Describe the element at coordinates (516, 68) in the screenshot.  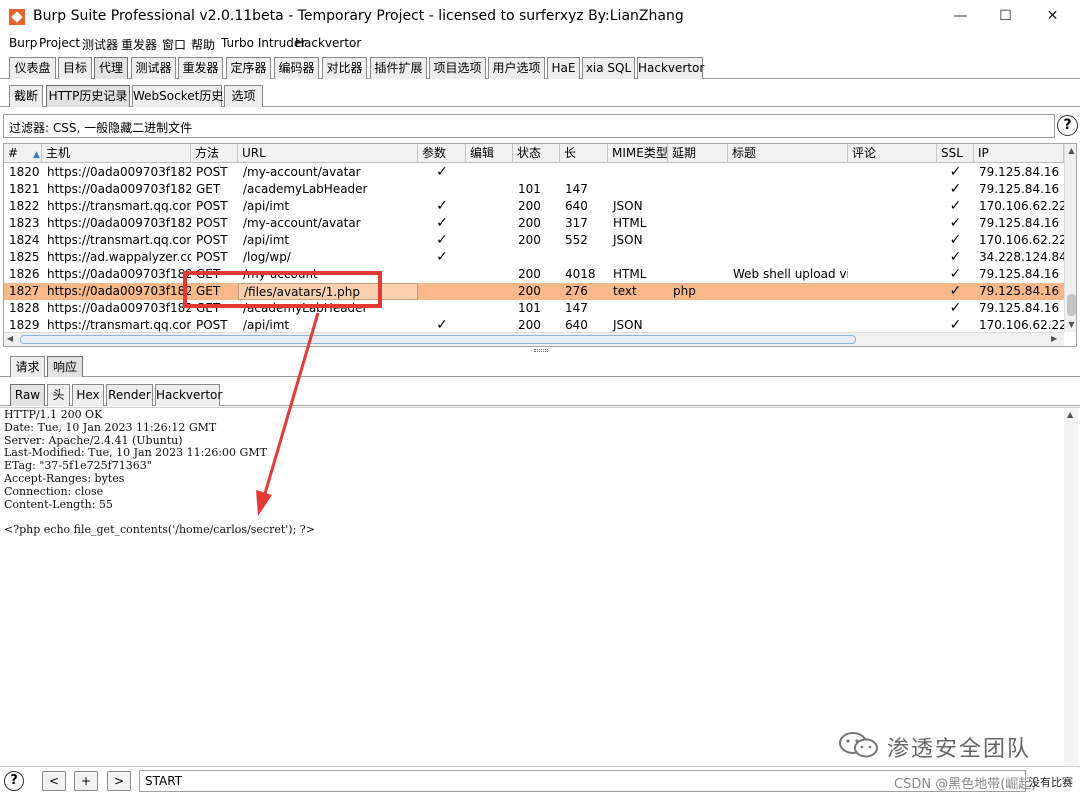
I see `tab-user-options: 用户选项` at that location.